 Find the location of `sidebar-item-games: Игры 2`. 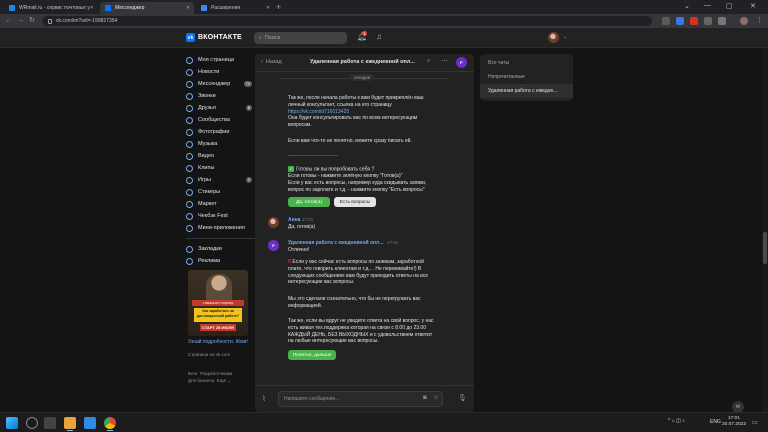

sidebar-item-games: Игры 2 is located at coordinates (221, 180).